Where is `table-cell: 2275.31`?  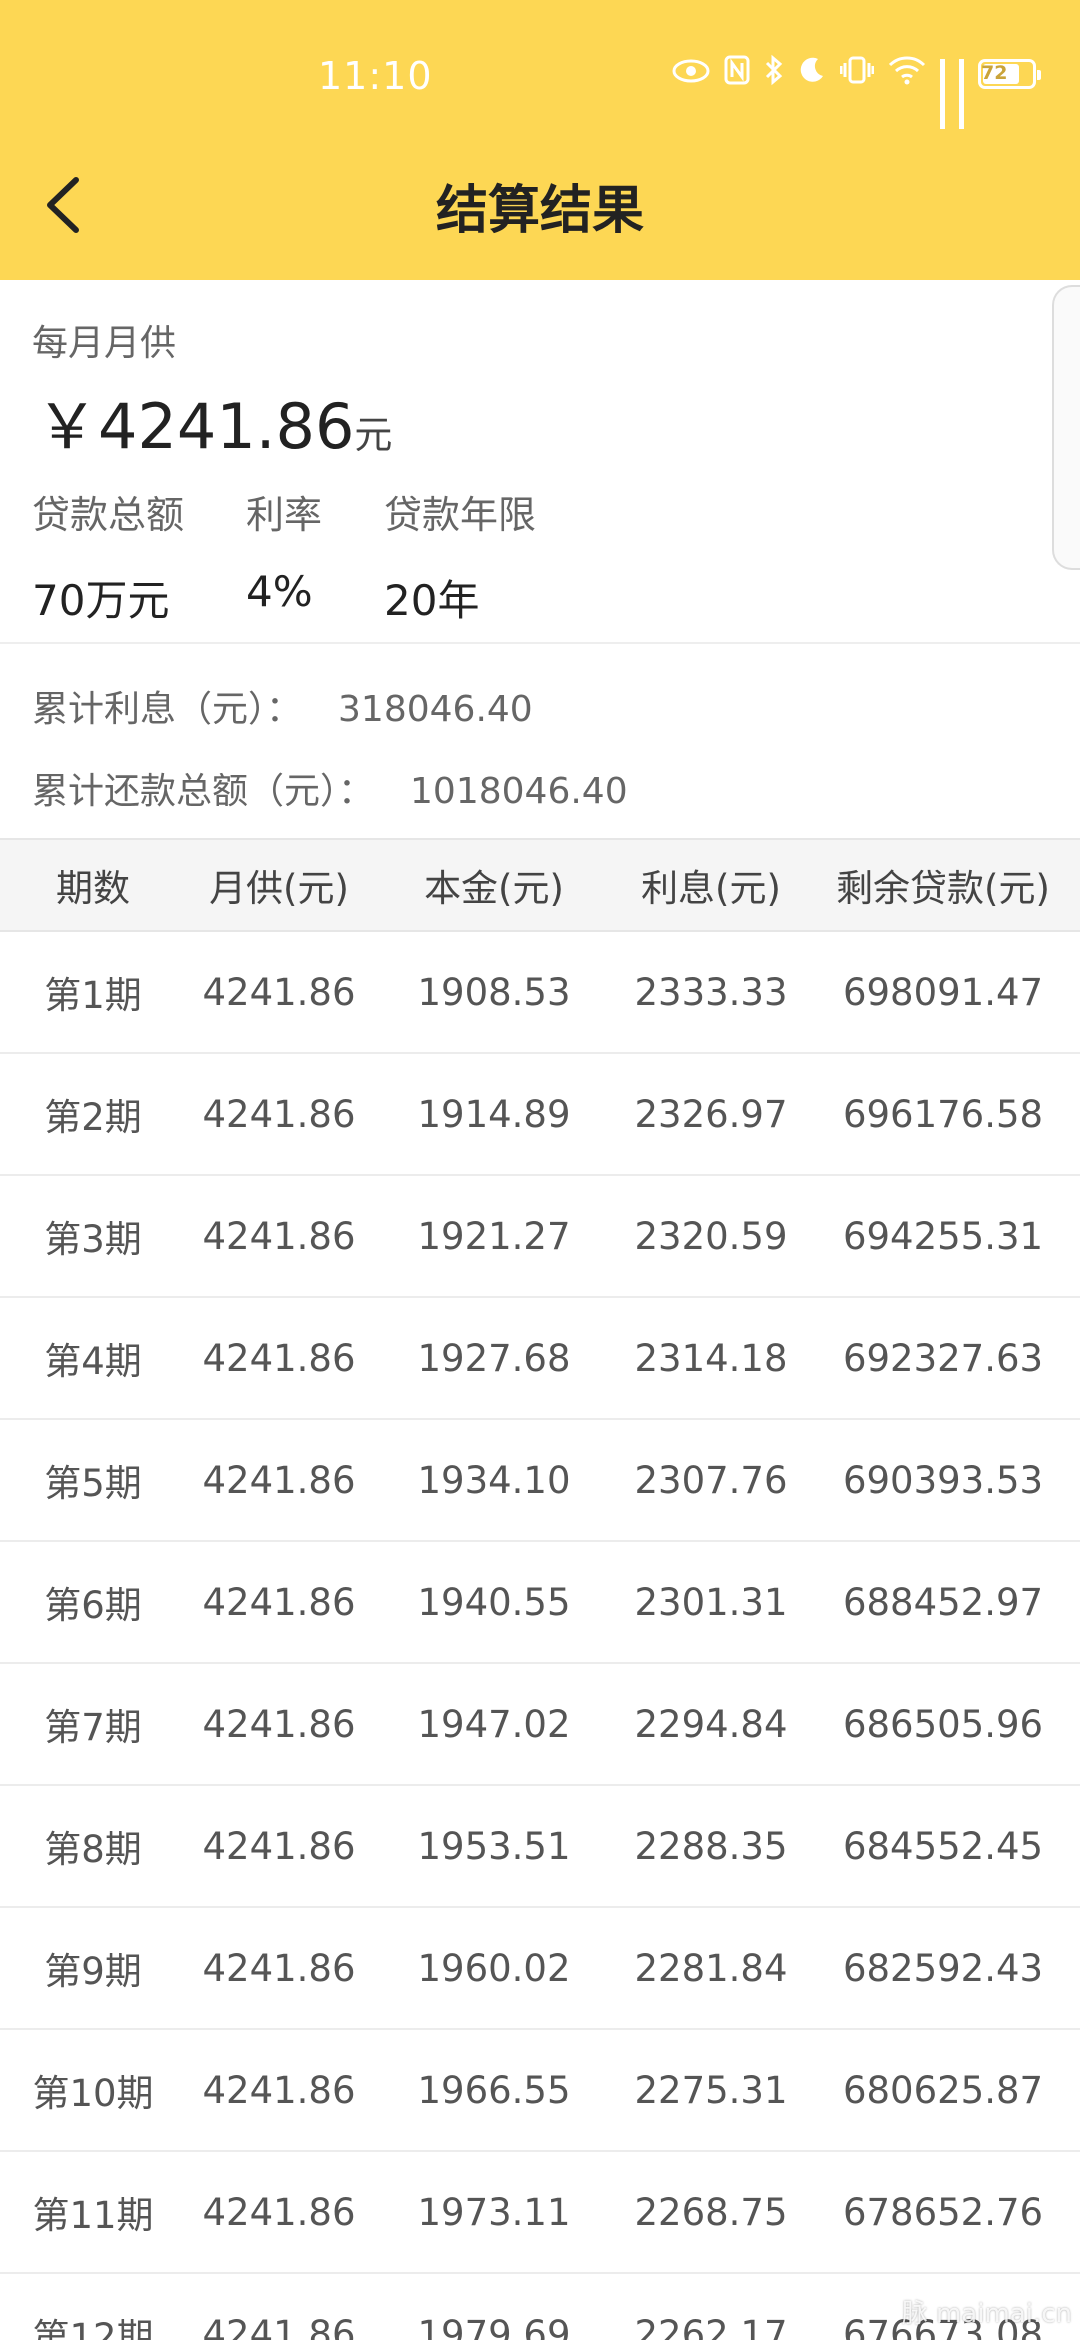 table-cell: 2275.31 is located at coordinates (711, 2090).